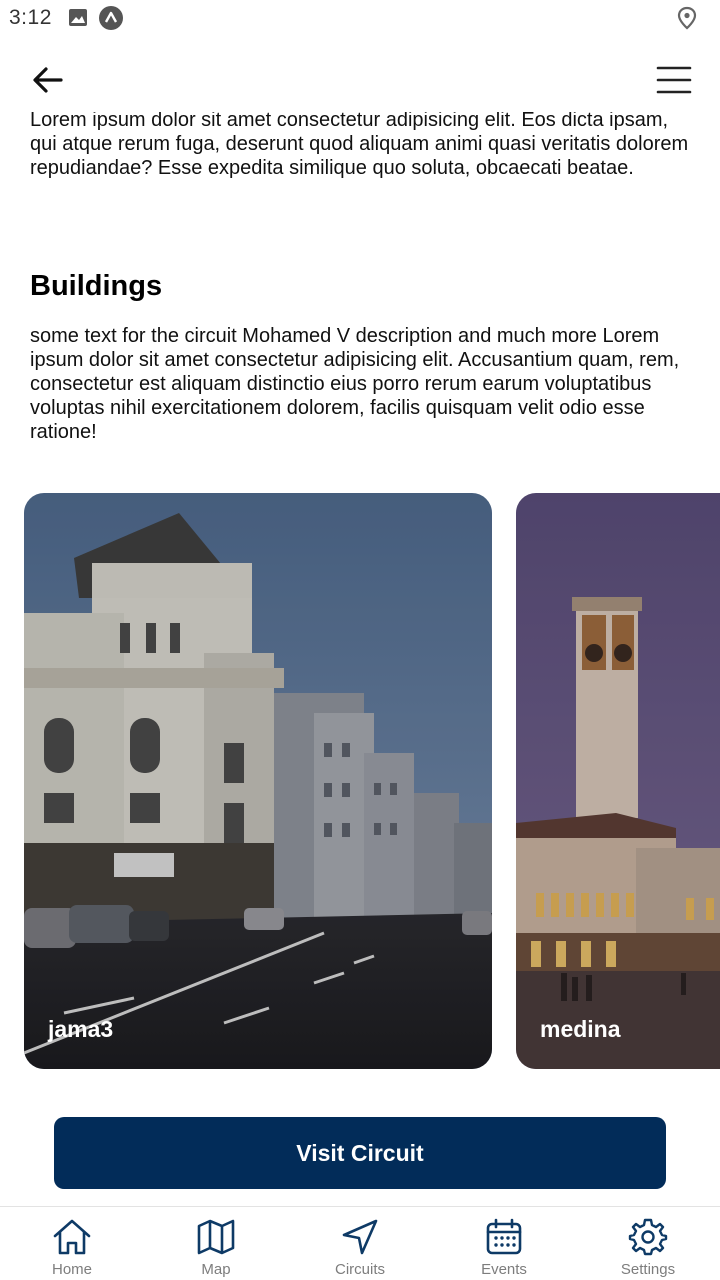 This screenshot has height=1280, width=720. I want to click on nav-item-circuits: Circuits, so click(360, 1243).